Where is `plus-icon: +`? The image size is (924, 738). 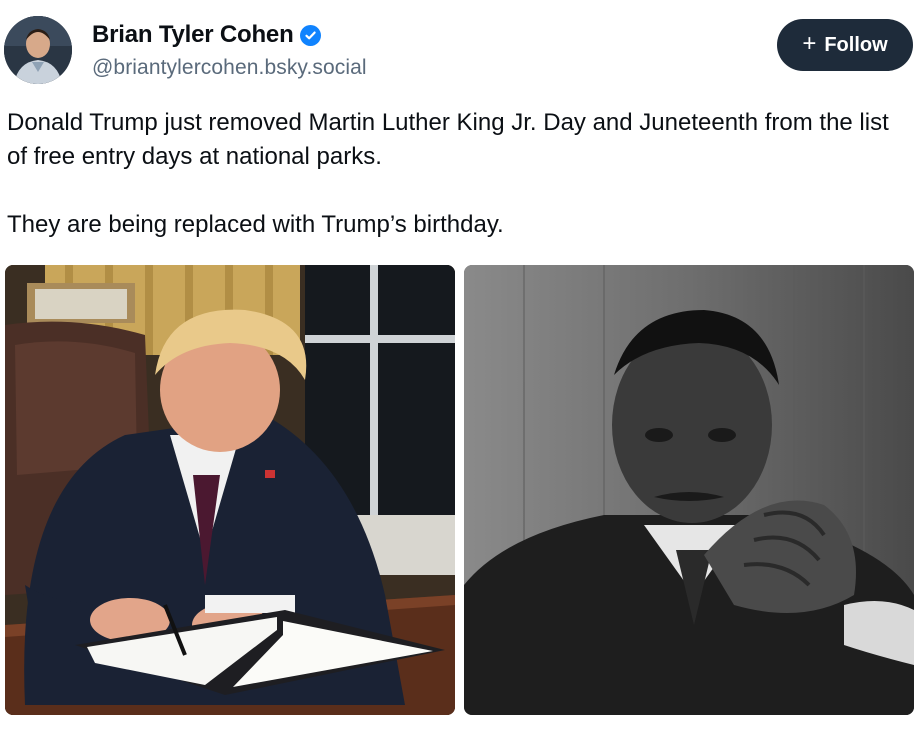 plus-icon: + is located at coordinates (809, 43).